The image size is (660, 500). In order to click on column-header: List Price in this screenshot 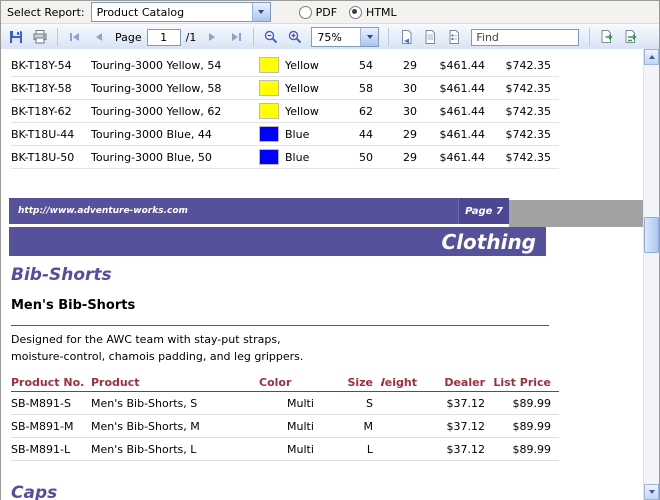, I will do `click(522, 382)`.